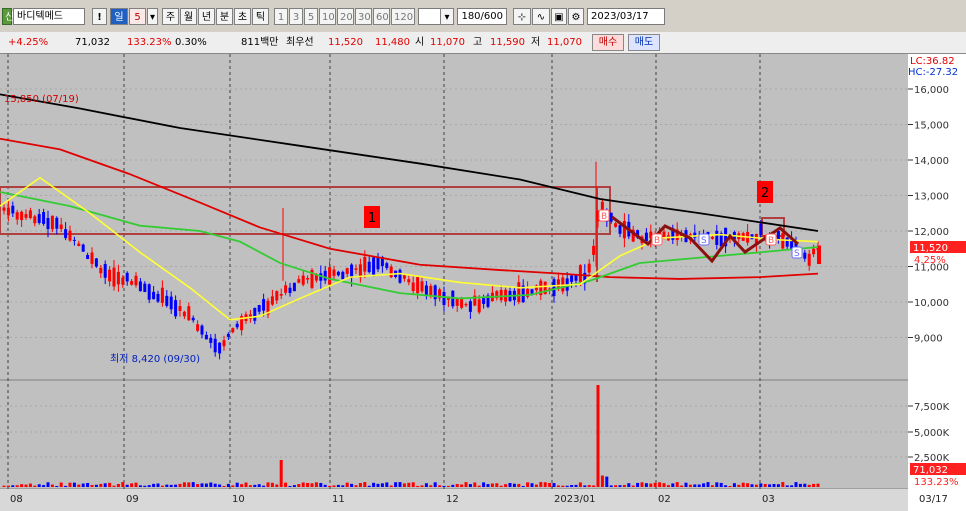 The width and height of the screenshot is (966, 511). Describe the element at coordinates (765, 193) in the screenshot. I see `box-label-2: 2` at that location.